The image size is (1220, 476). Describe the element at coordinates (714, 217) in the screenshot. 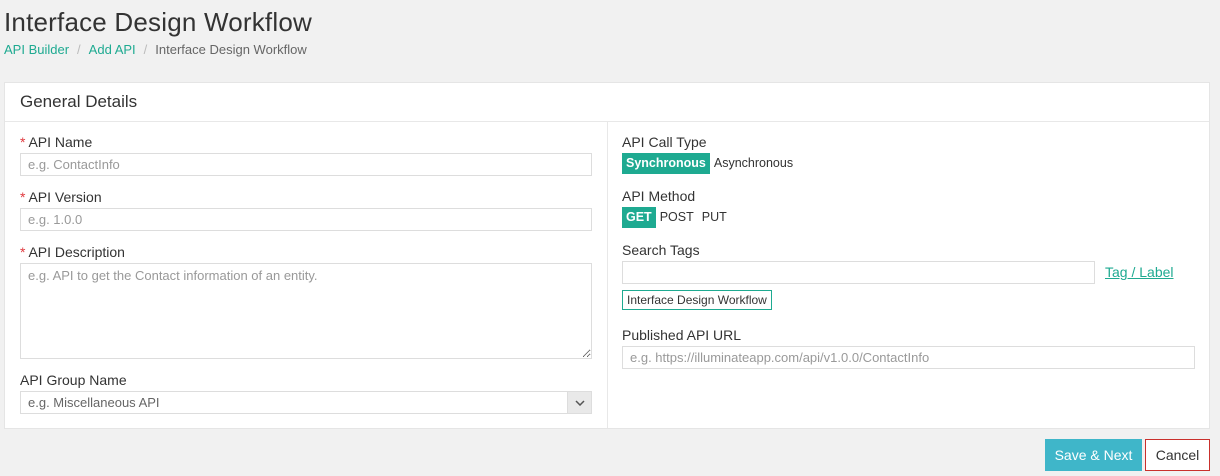

I see `method-put: PUT` at that location.